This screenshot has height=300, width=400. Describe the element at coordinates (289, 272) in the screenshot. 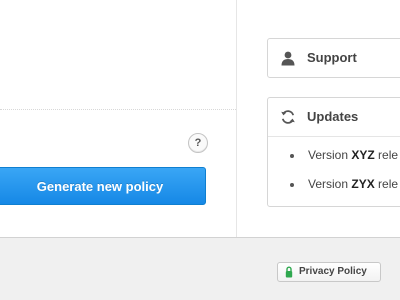

I see `lock-icon` at that location.